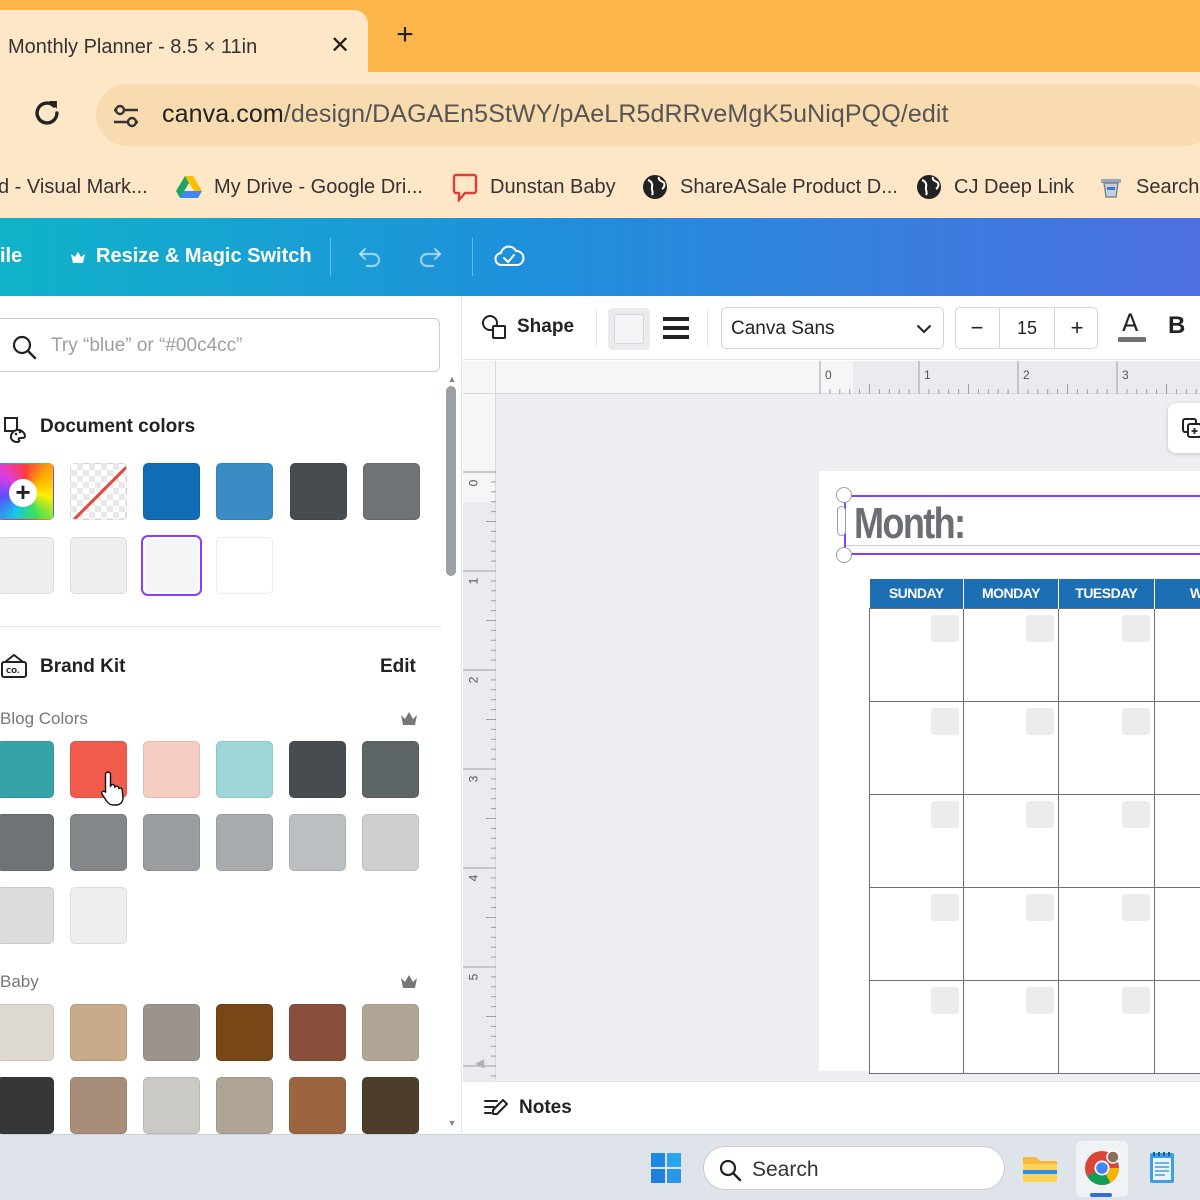 The image size is (1200, 1200). I want to click on increase-font-size-button: +, so click(1077, 328).